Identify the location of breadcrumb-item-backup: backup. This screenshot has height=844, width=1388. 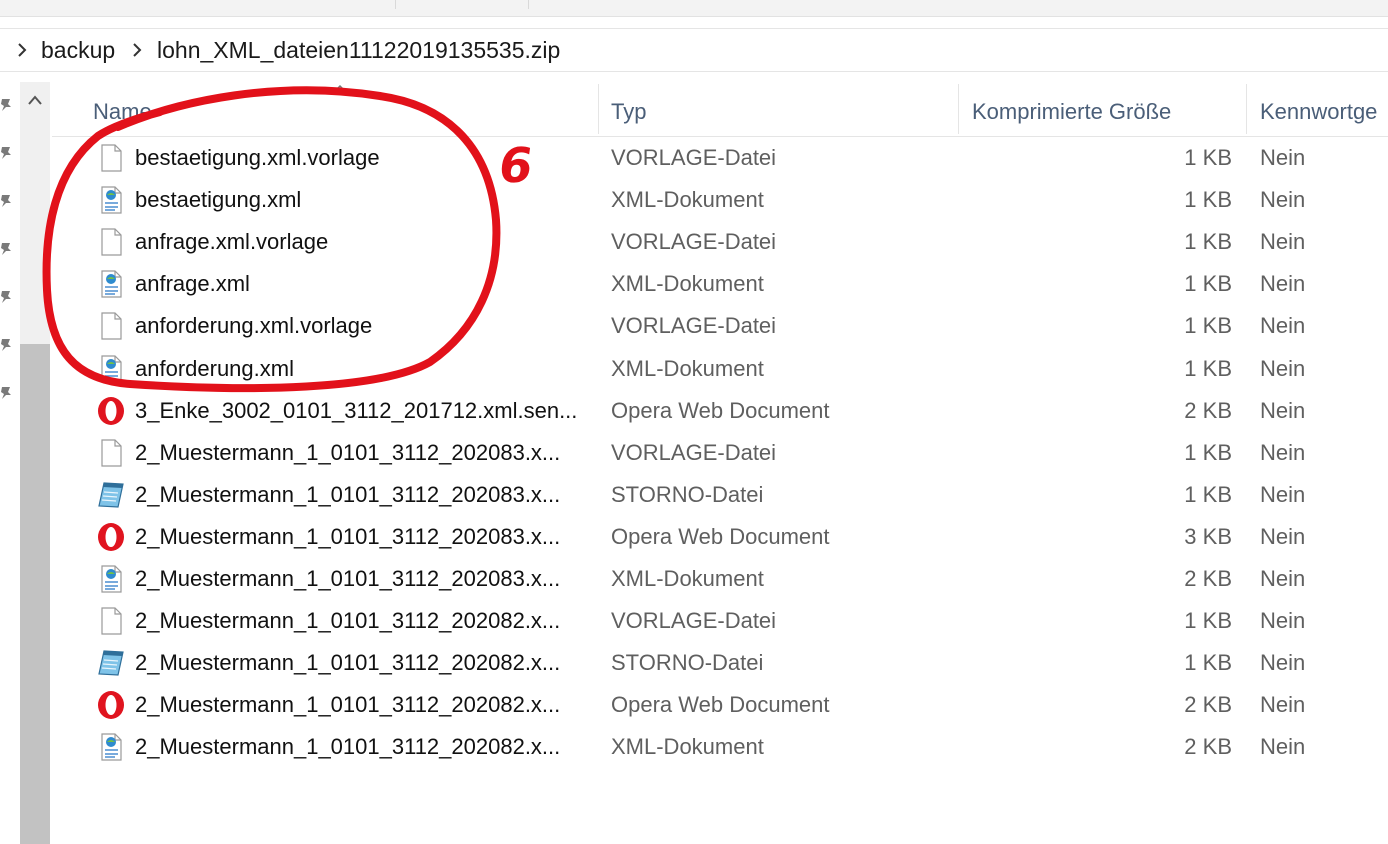
(78, 50).